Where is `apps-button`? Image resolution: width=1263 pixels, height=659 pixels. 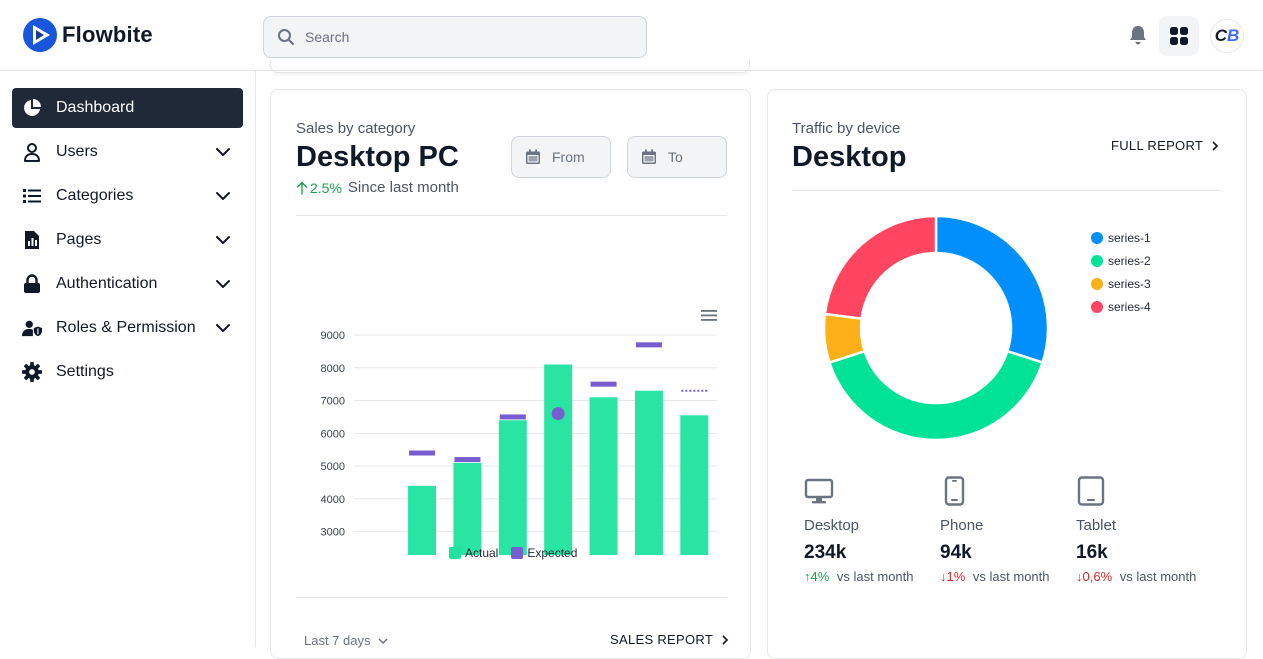 apps-button is located at coordinates (1179, 36).